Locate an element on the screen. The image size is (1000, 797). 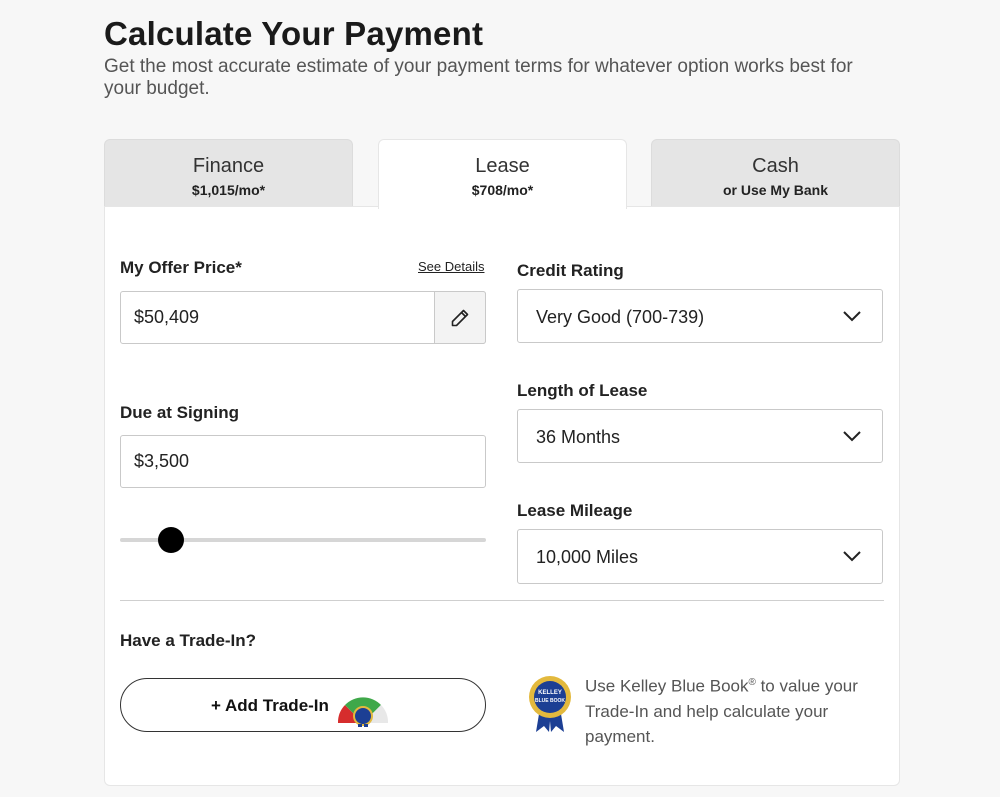
tab-lease-label: Lease is located at coordinates (502, 166).